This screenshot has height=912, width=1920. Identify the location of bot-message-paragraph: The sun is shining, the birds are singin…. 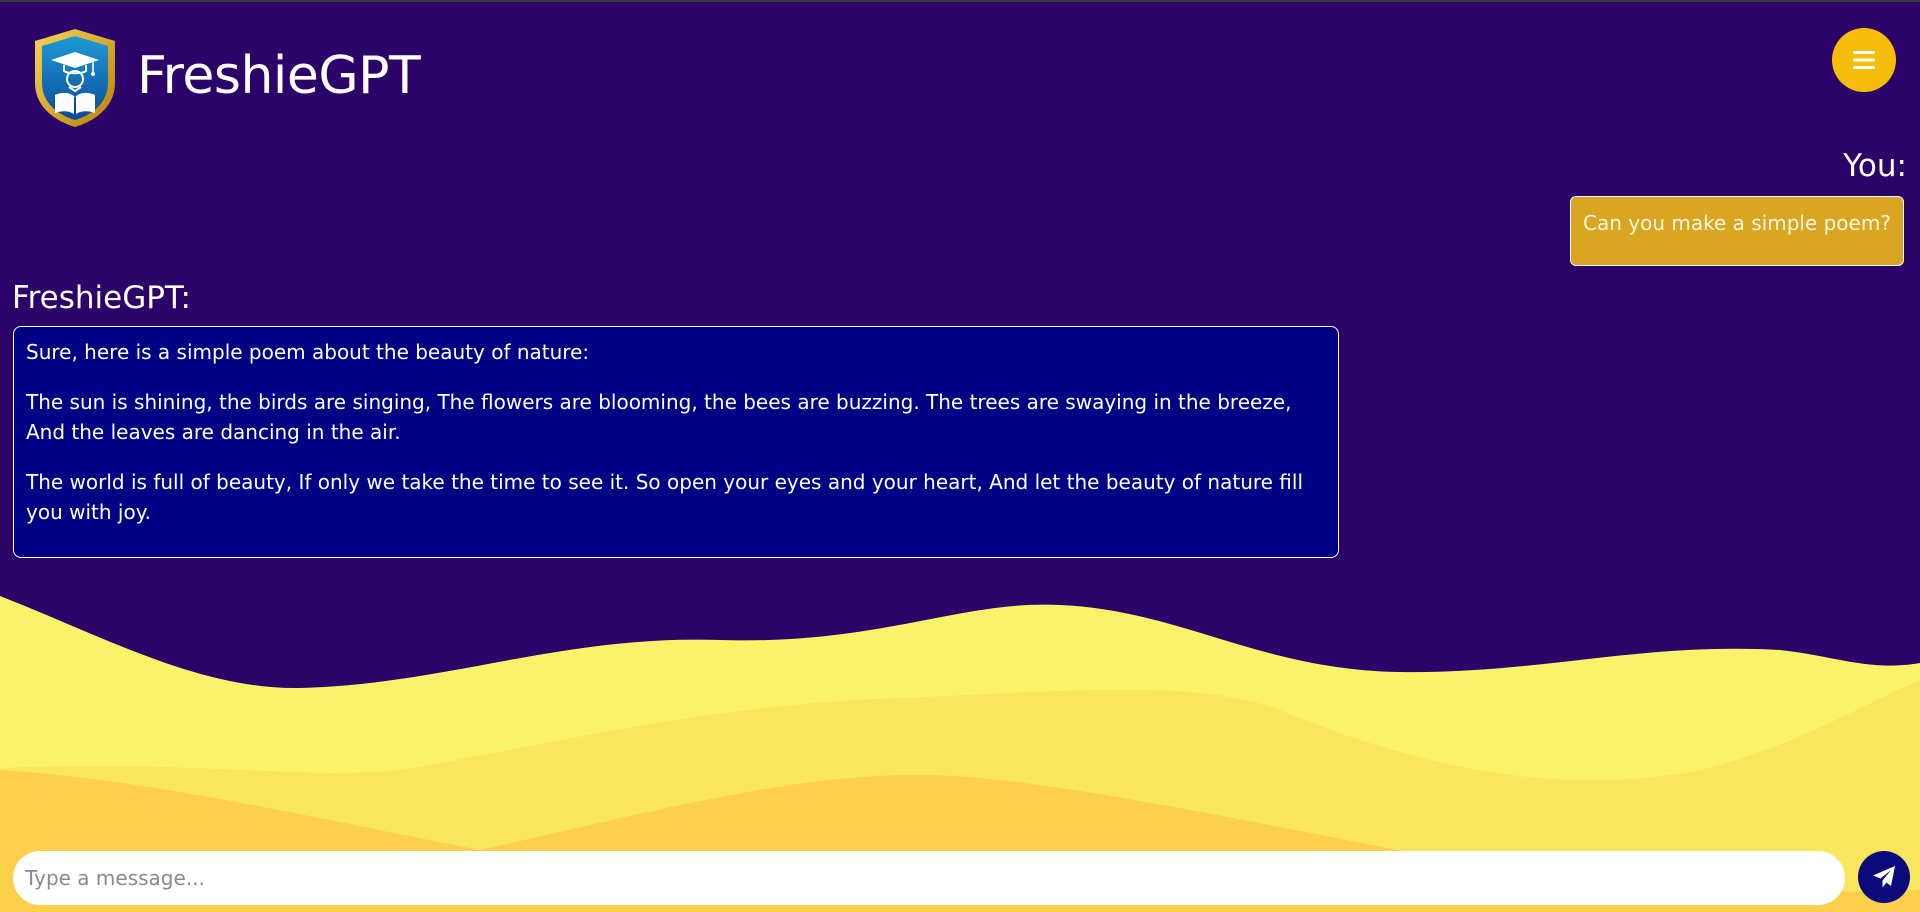
(659, 417).